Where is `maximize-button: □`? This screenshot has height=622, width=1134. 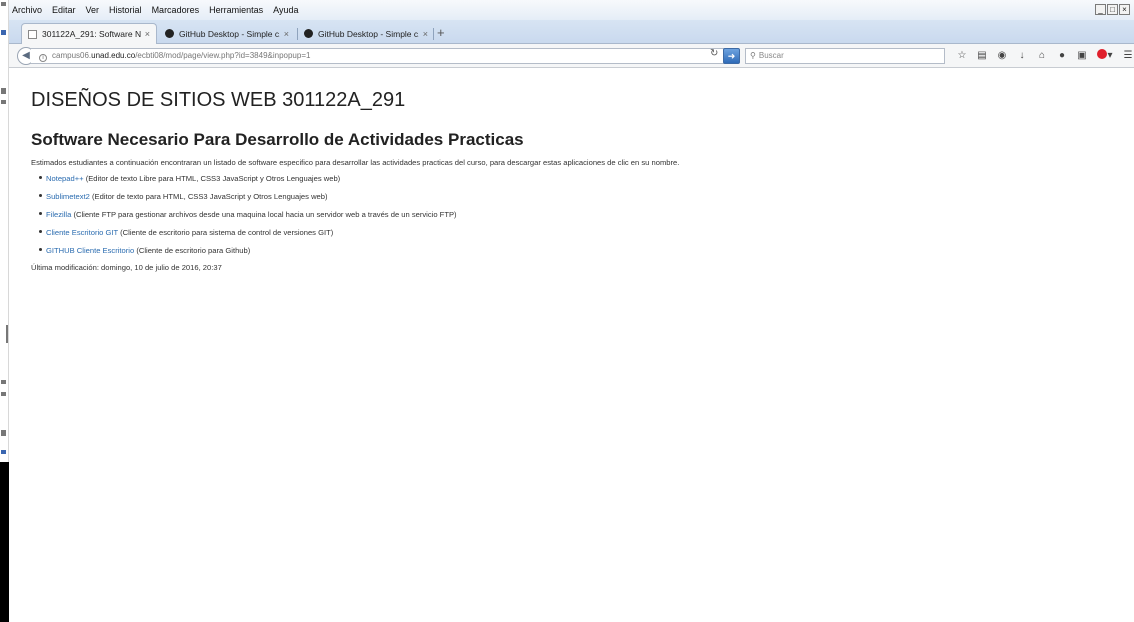
maximize-button: □ is located at coordinates (1112, 9).